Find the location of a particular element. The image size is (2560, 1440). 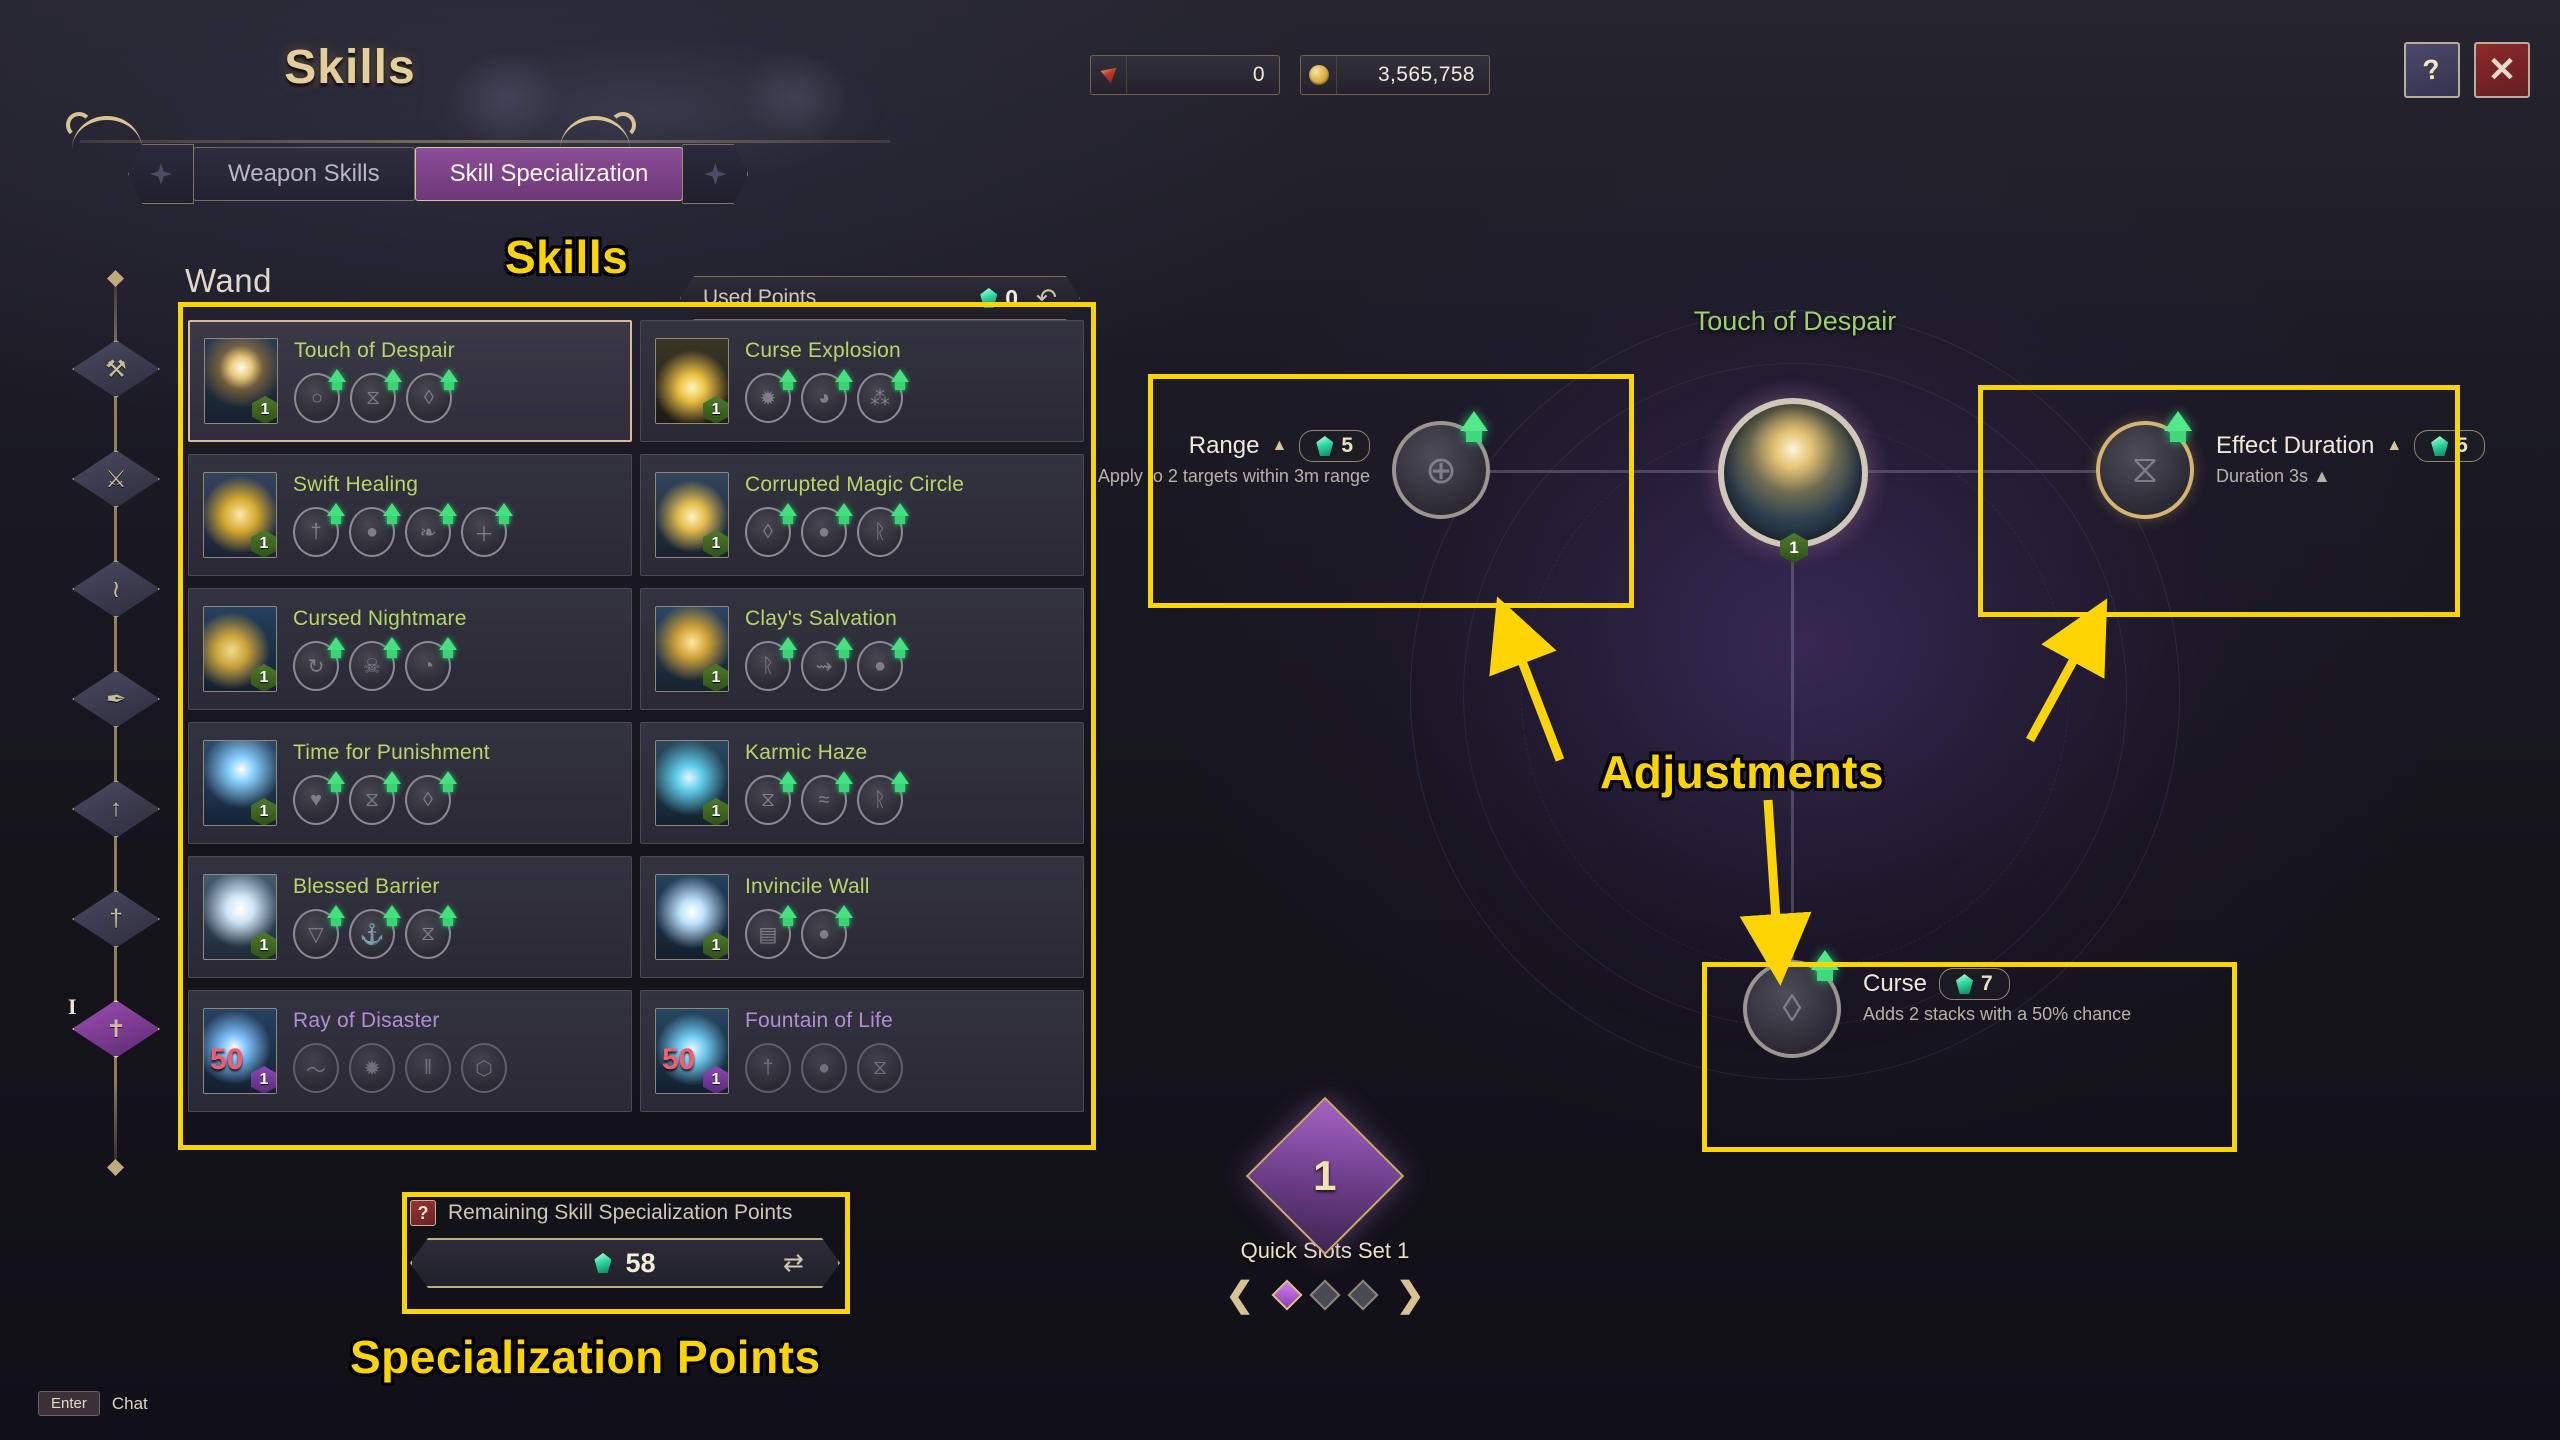

trait-slot-wave: 〜 is located at coordinates (316, 1068).